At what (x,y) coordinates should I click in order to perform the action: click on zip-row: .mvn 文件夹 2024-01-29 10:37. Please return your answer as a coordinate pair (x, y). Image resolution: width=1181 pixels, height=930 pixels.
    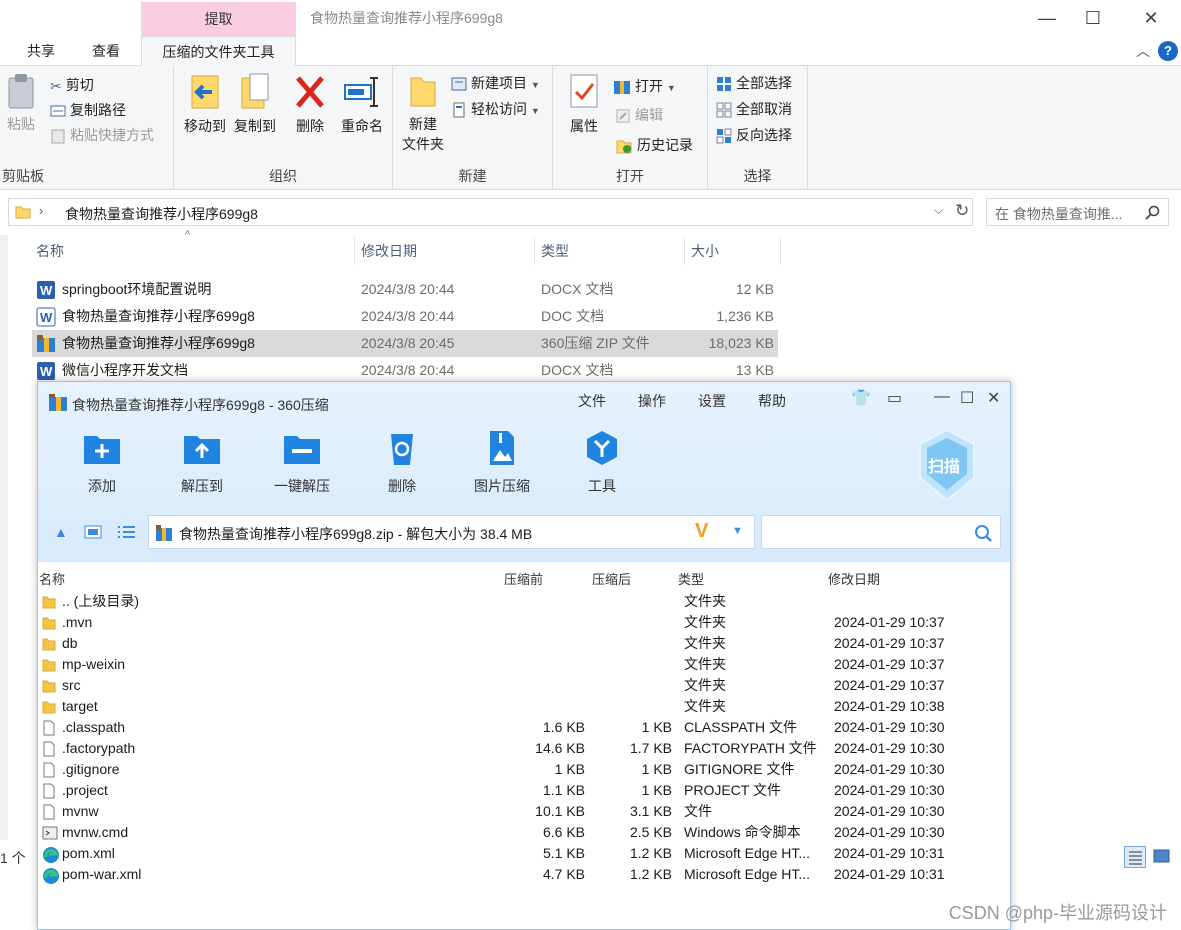
    Looking at the image, I should click on (524, 622).